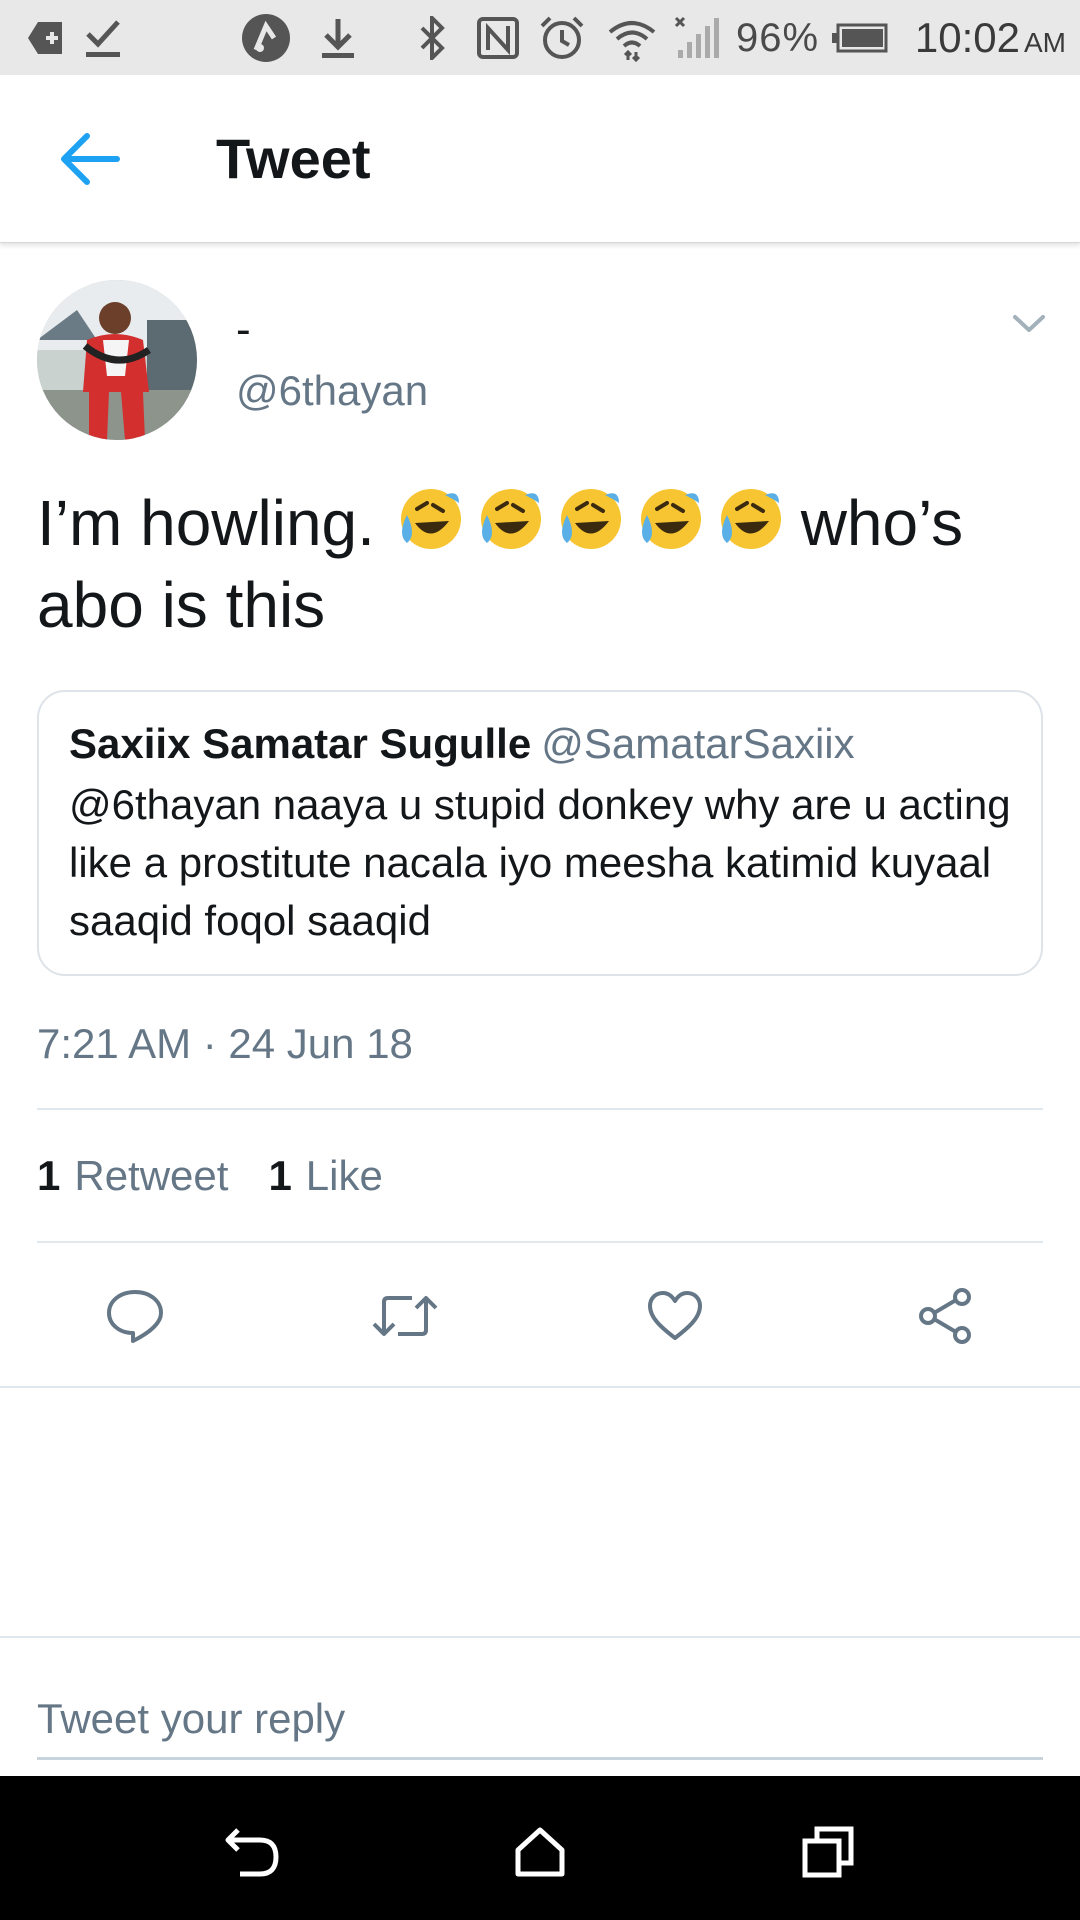  I want to click on chevron-down-icon, so click(1029, 323).